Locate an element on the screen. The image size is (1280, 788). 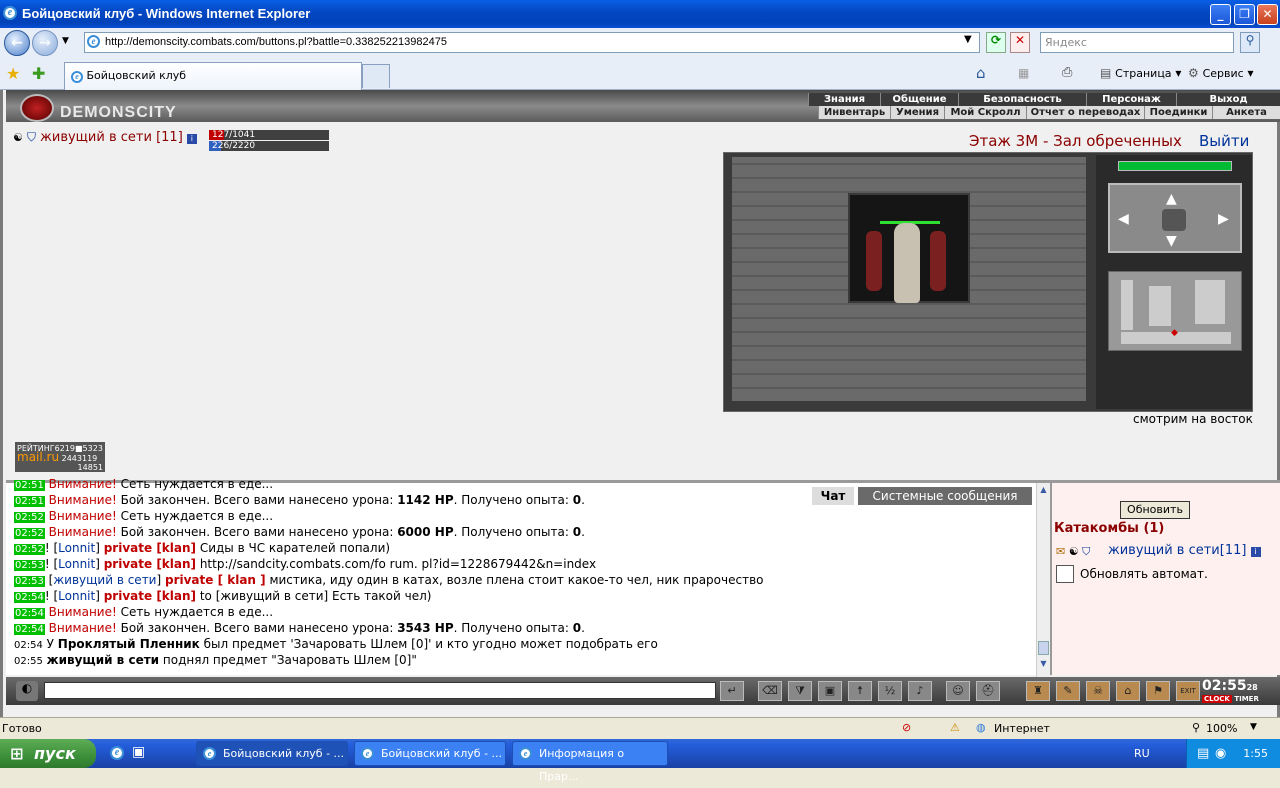
refresh-button: Обновить is located at coordinates (1155, 510).